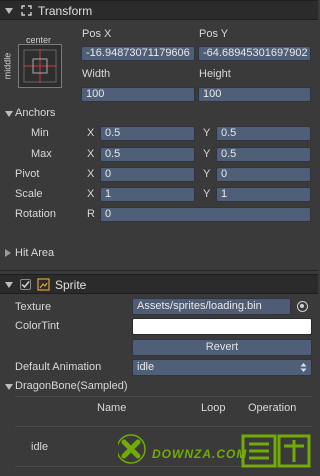 The height and width of the screenshot is (476, 320). What do you see at coordinates (29, 194) in the screenshot?
I see `scale-label: Scale` at bounding box center [29, 194].